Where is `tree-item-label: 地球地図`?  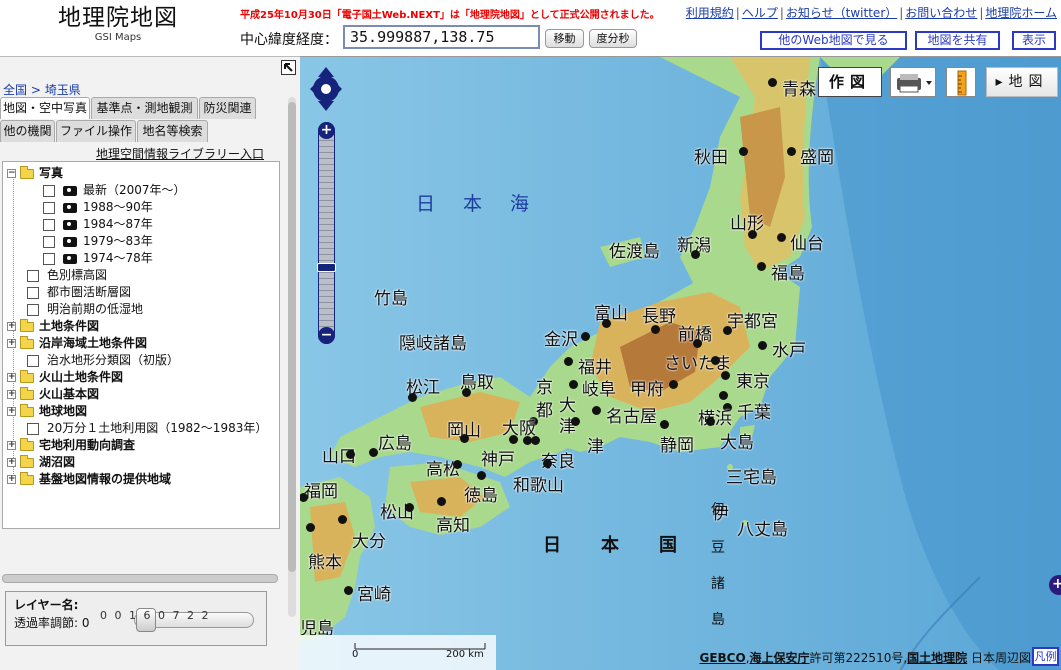
tree-item-label: 地球地図 is located at coordinates (63, 411).